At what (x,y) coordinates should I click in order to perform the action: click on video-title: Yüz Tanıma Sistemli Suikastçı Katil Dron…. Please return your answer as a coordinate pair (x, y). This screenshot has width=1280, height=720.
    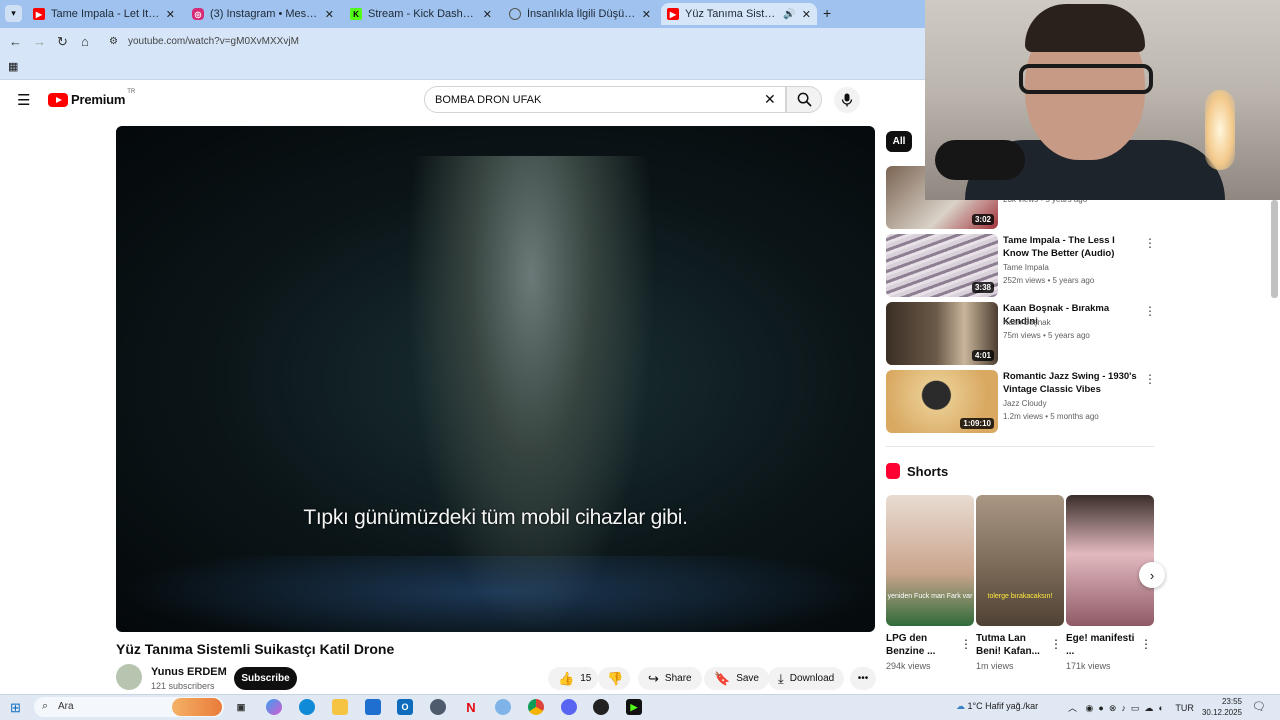
    Looking at the image, I should click on (255, 649).